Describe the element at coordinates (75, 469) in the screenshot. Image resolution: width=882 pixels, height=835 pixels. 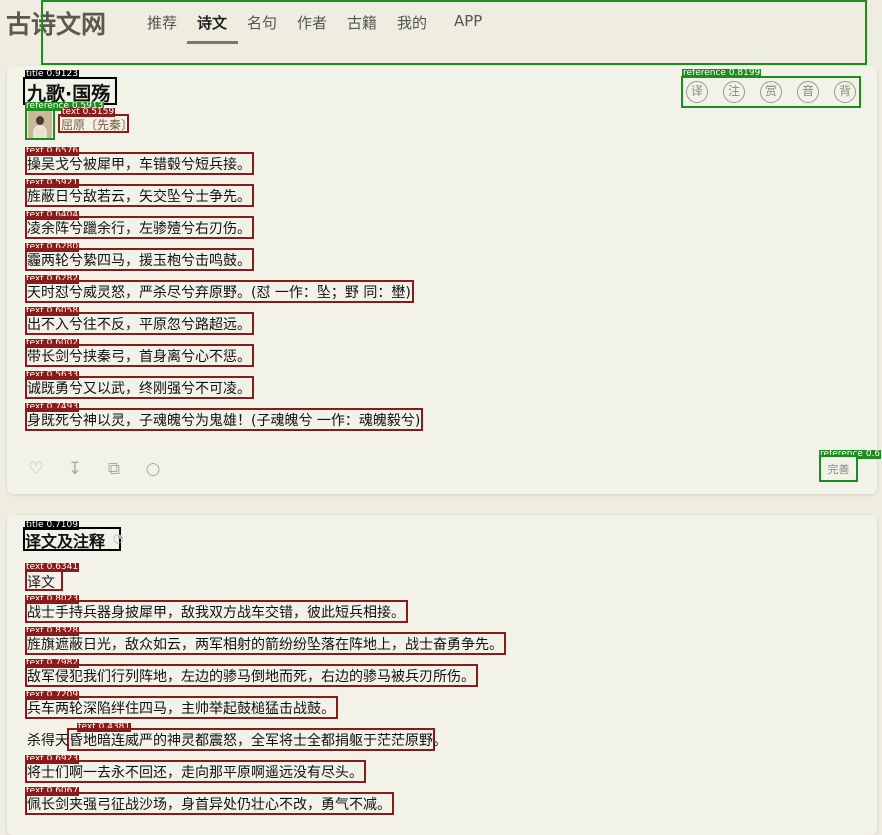
I see `download-icon: ↧` at that location.